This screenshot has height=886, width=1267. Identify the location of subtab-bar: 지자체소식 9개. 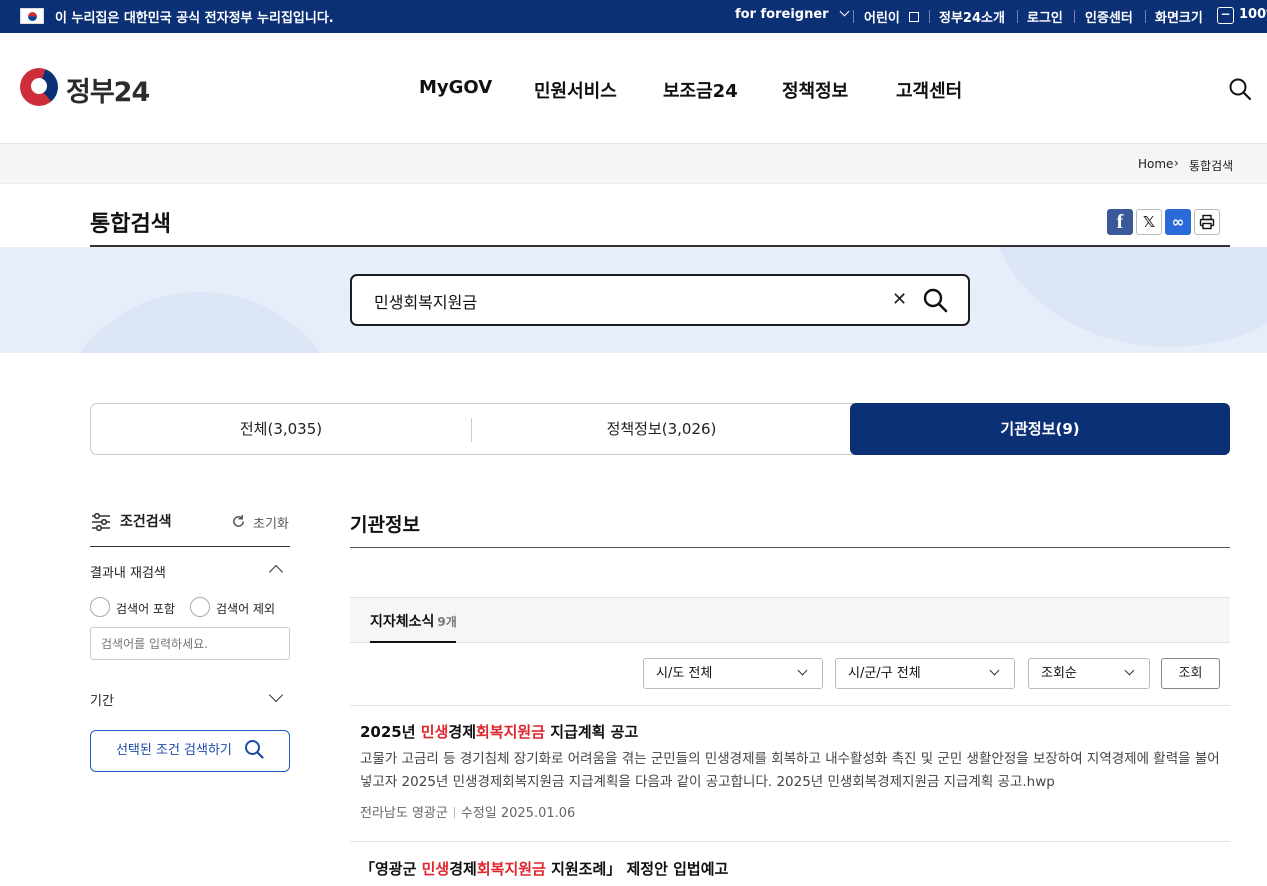
(790, 620).